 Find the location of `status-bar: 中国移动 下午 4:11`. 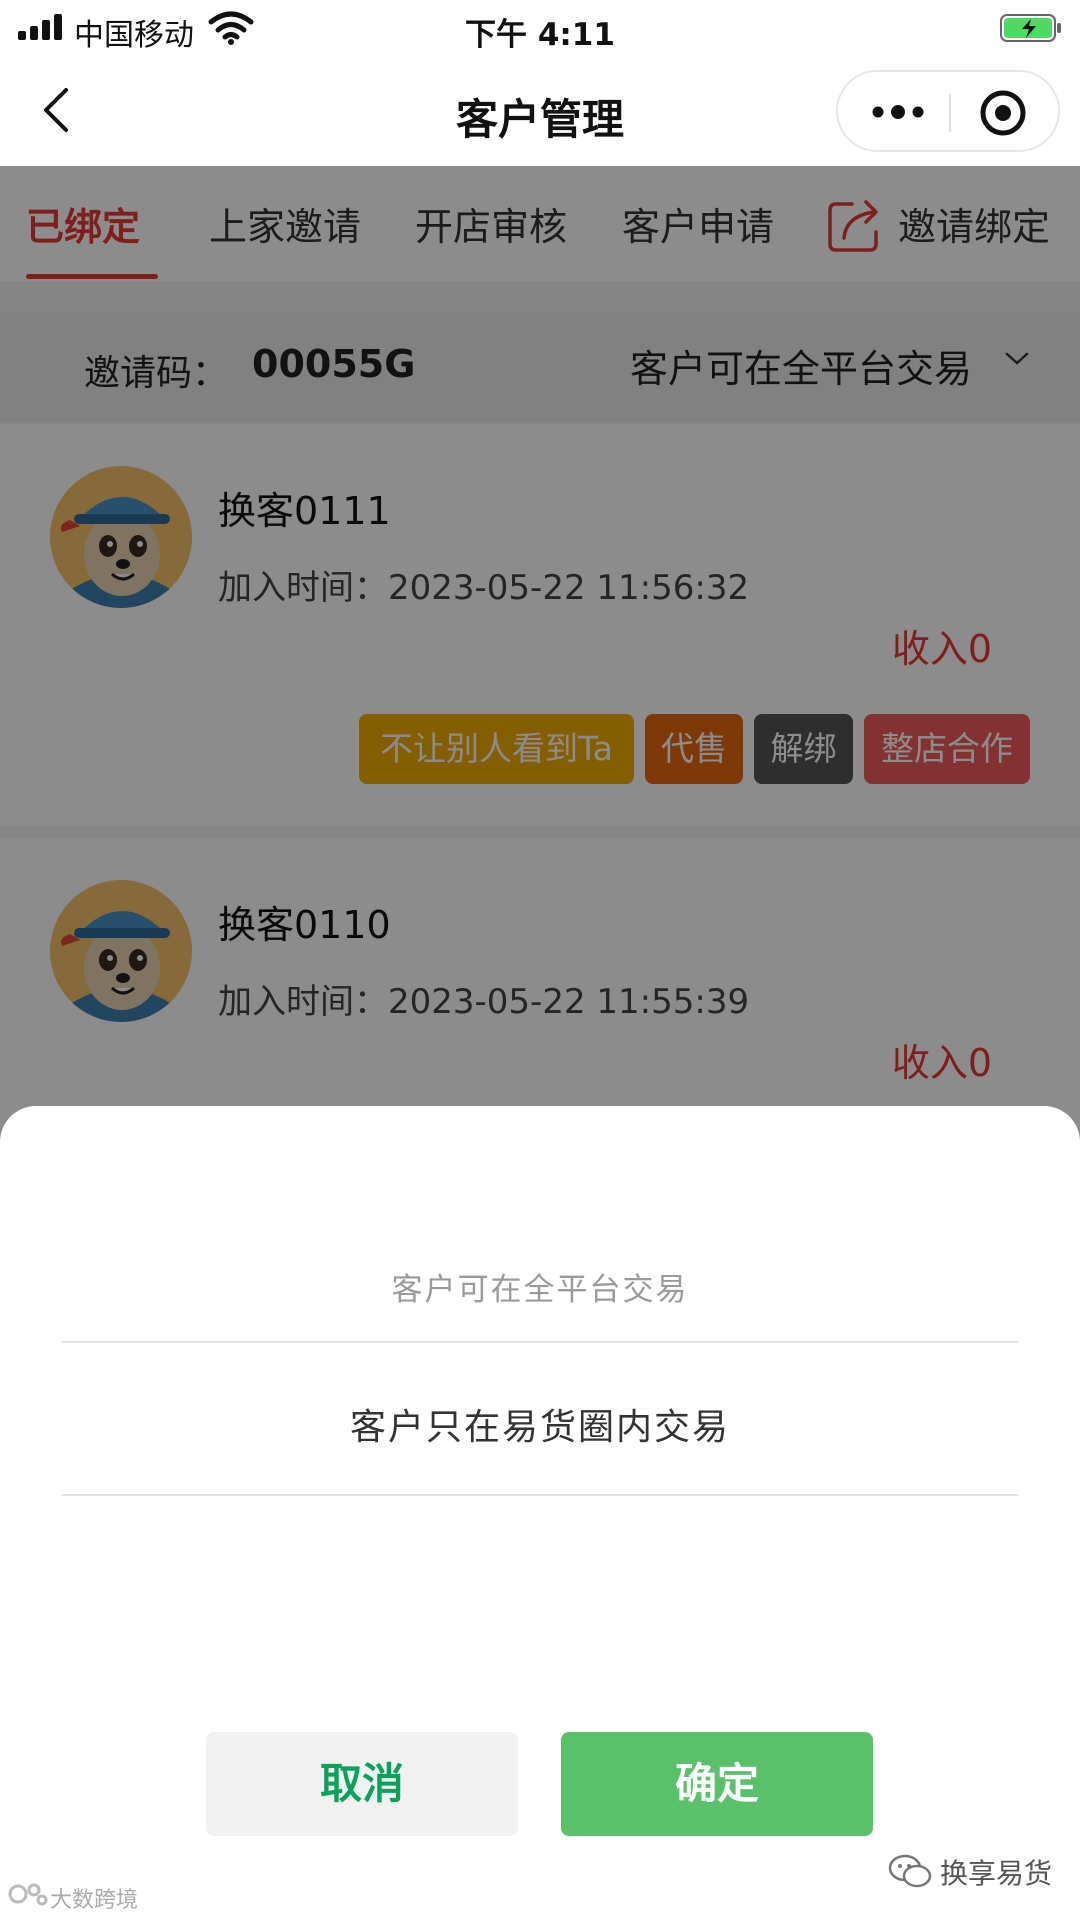

status-bar: 中国移动 下午 4:11 is located at coordinates (540, 28).